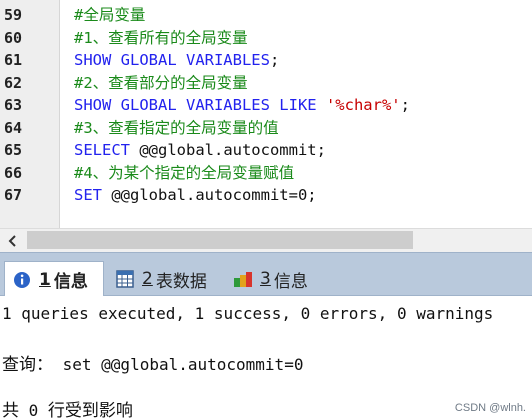 This screenshot has height=420, width=532. I want to click on code-text: SET @@global.autocommit=0;, so click(195, 195).